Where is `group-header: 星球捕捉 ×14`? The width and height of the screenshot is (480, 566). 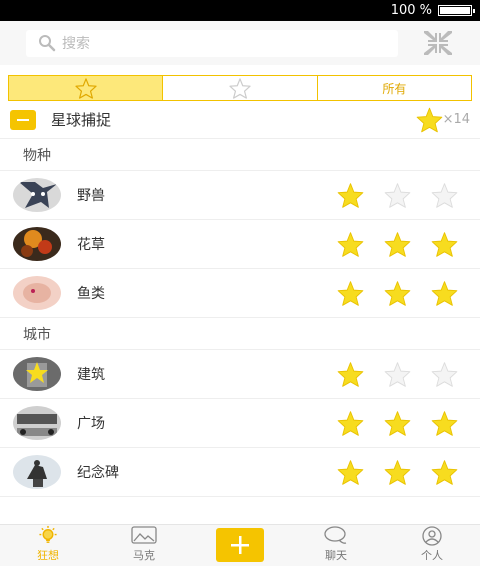 group-header: 星球捕捉 ×14 is located at coordinates (240, 120).